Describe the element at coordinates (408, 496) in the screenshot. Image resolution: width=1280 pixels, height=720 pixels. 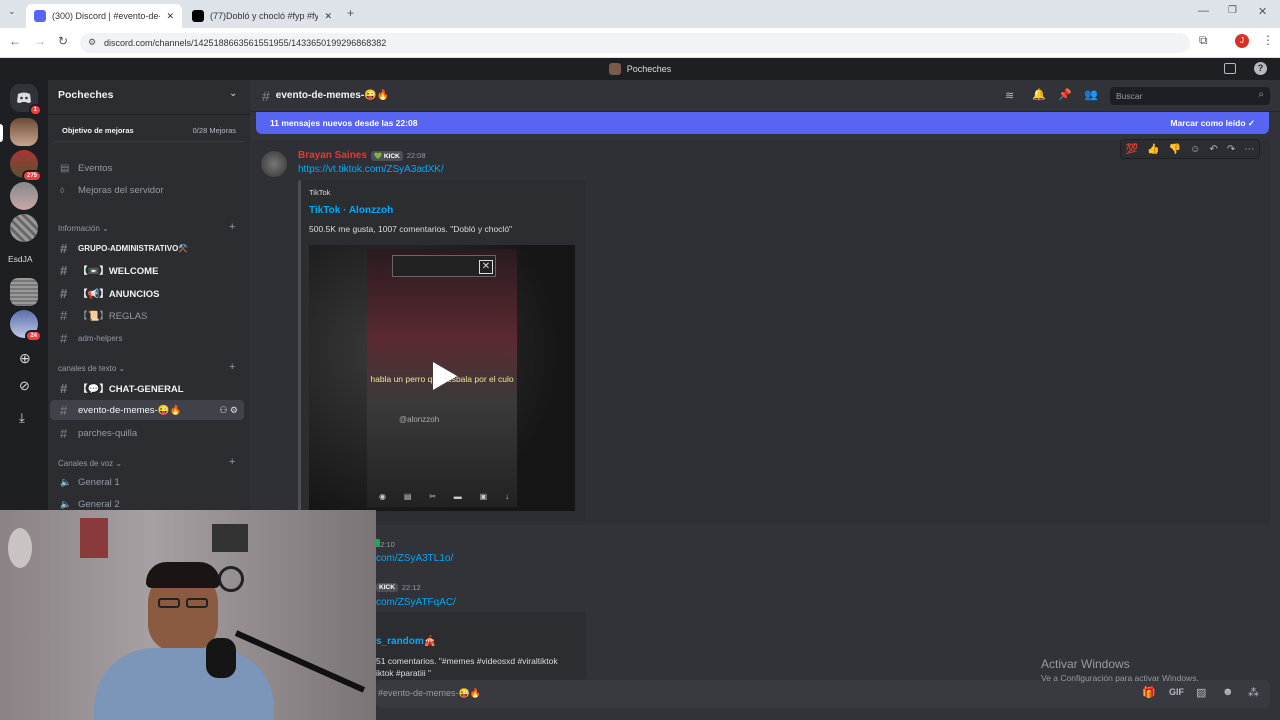
I see `doc-icon: ▤` at that location.